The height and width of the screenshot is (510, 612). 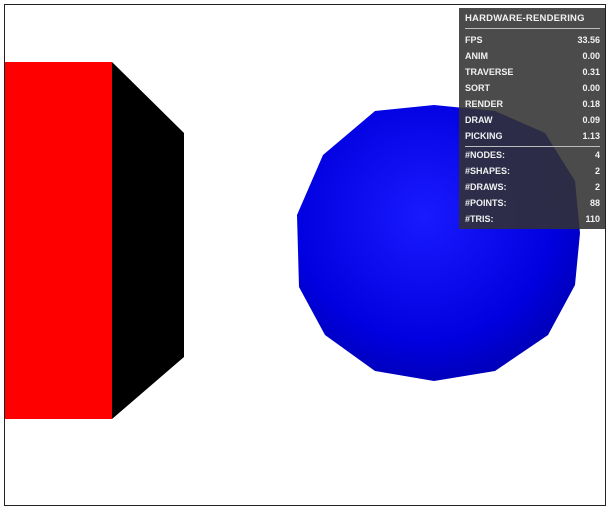 What do you see at coordinates (485, 155) in the screenshot?
I see `stat-label: #NODES:` at bounding box center [485, 155].